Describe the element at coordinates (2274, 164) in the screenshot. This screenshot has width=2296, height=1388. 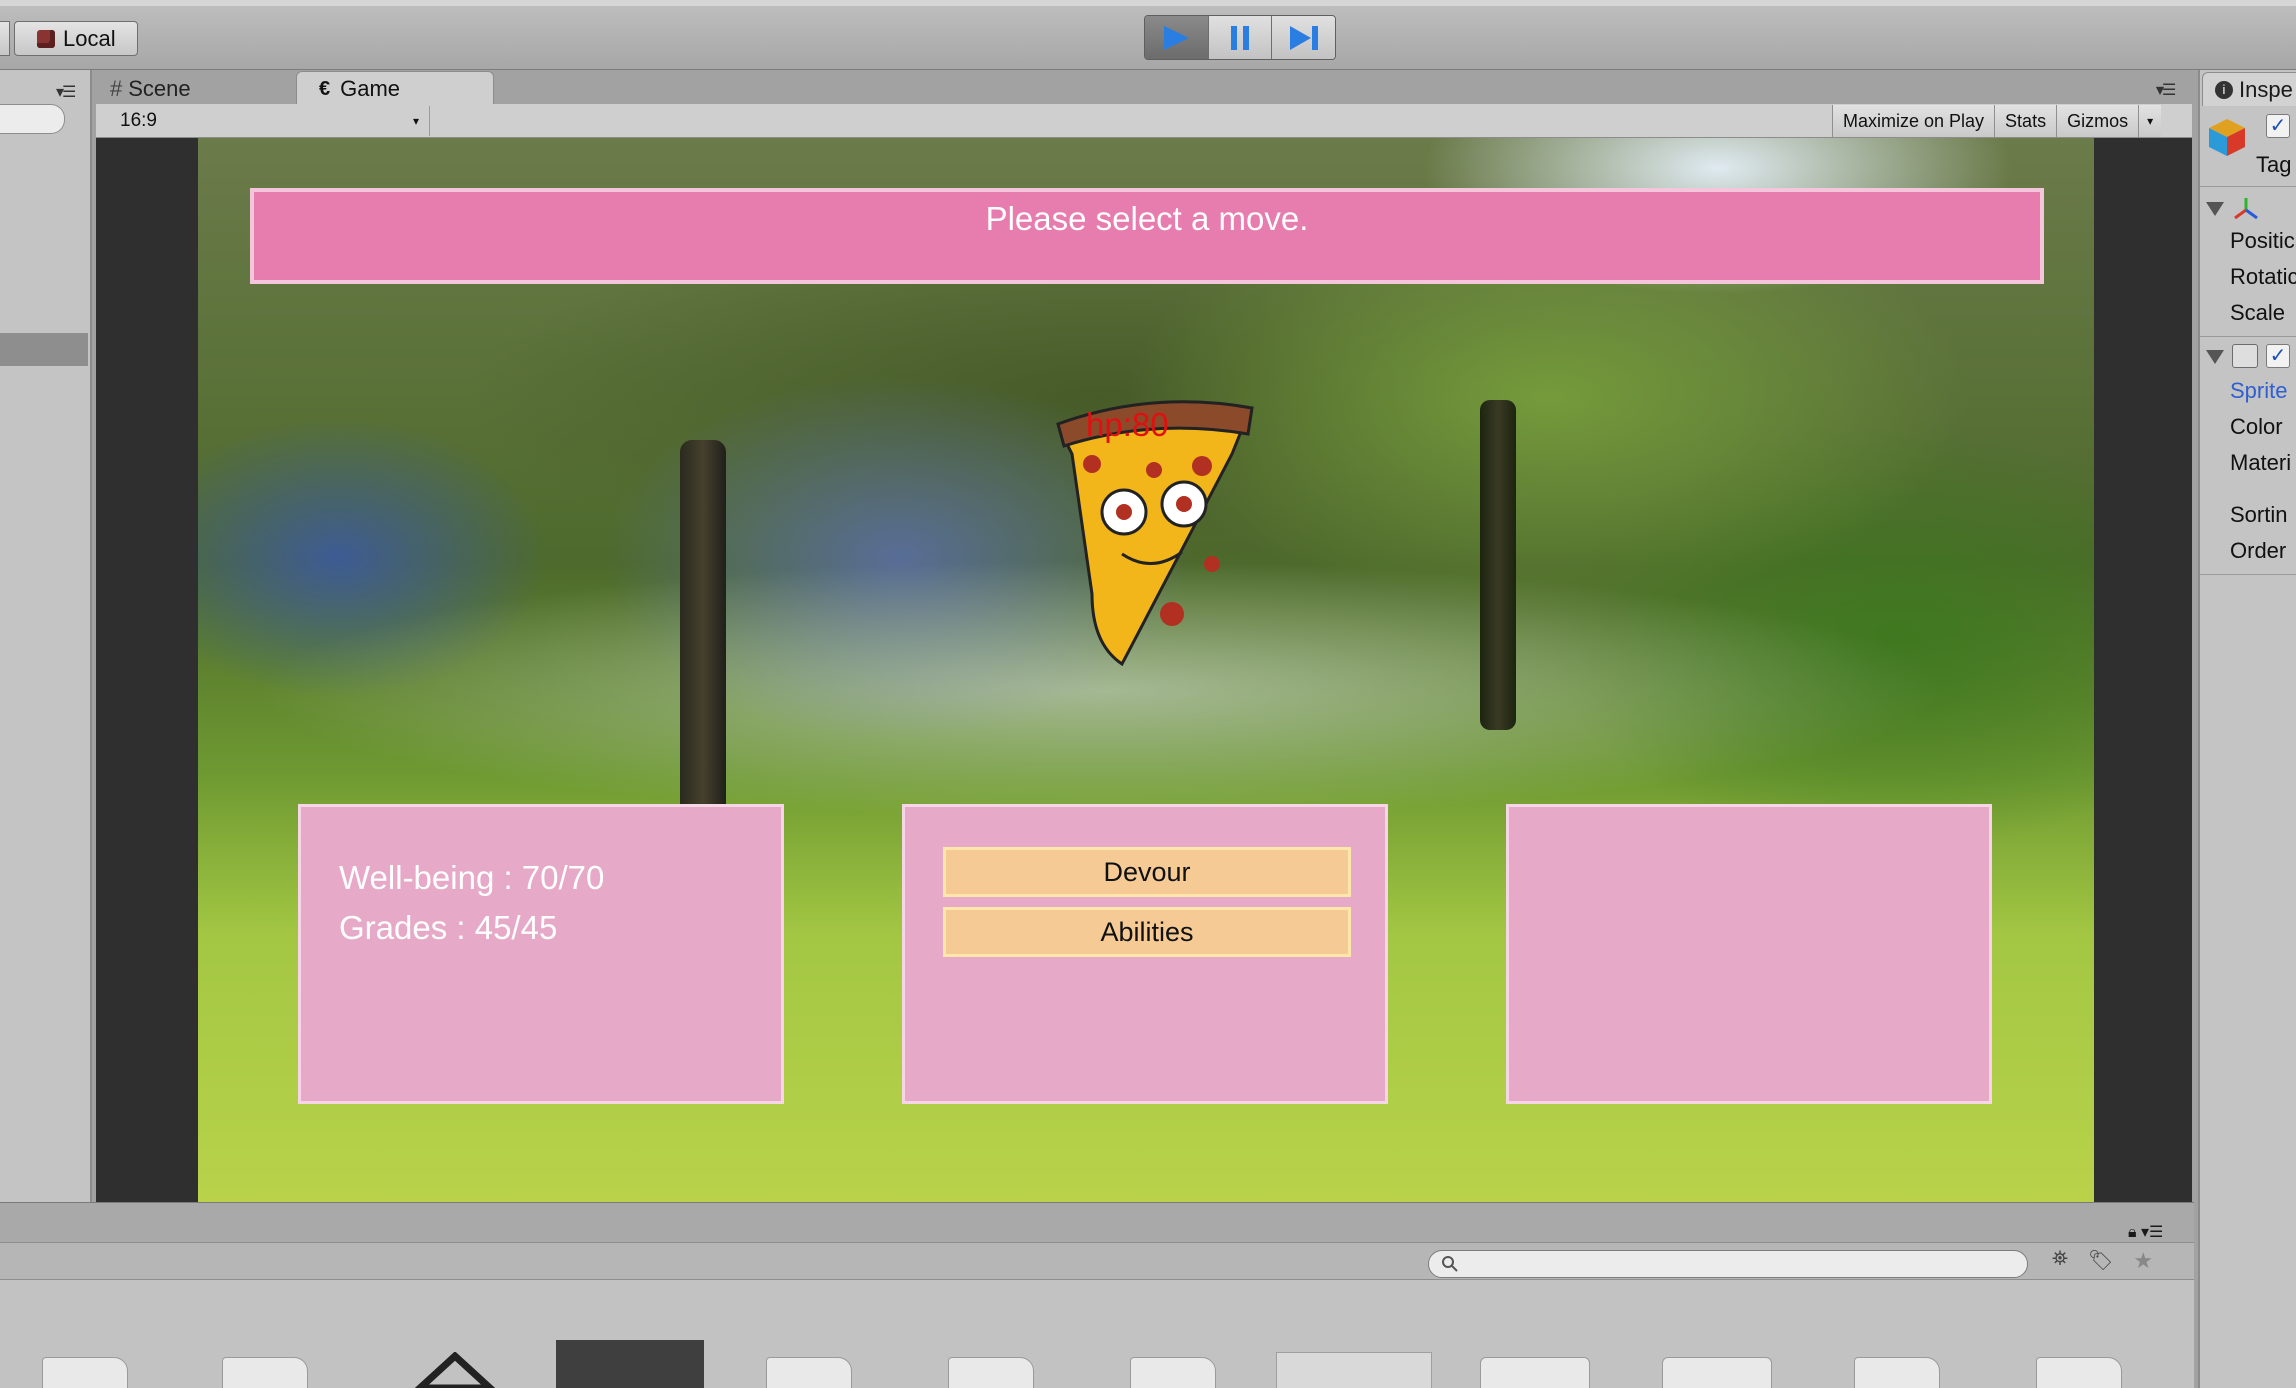
I see `tag-label: Tag` at that location.